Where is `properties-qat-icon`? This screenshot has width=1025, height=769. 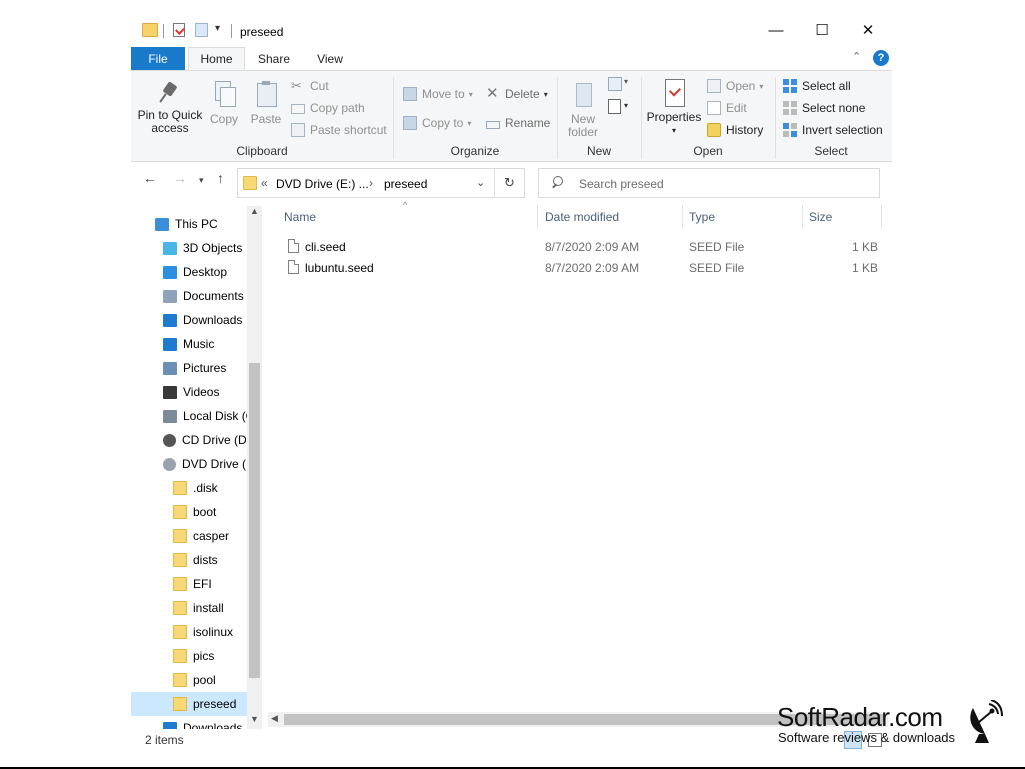 properties-qat-icon is located at coordinates (179, 30).